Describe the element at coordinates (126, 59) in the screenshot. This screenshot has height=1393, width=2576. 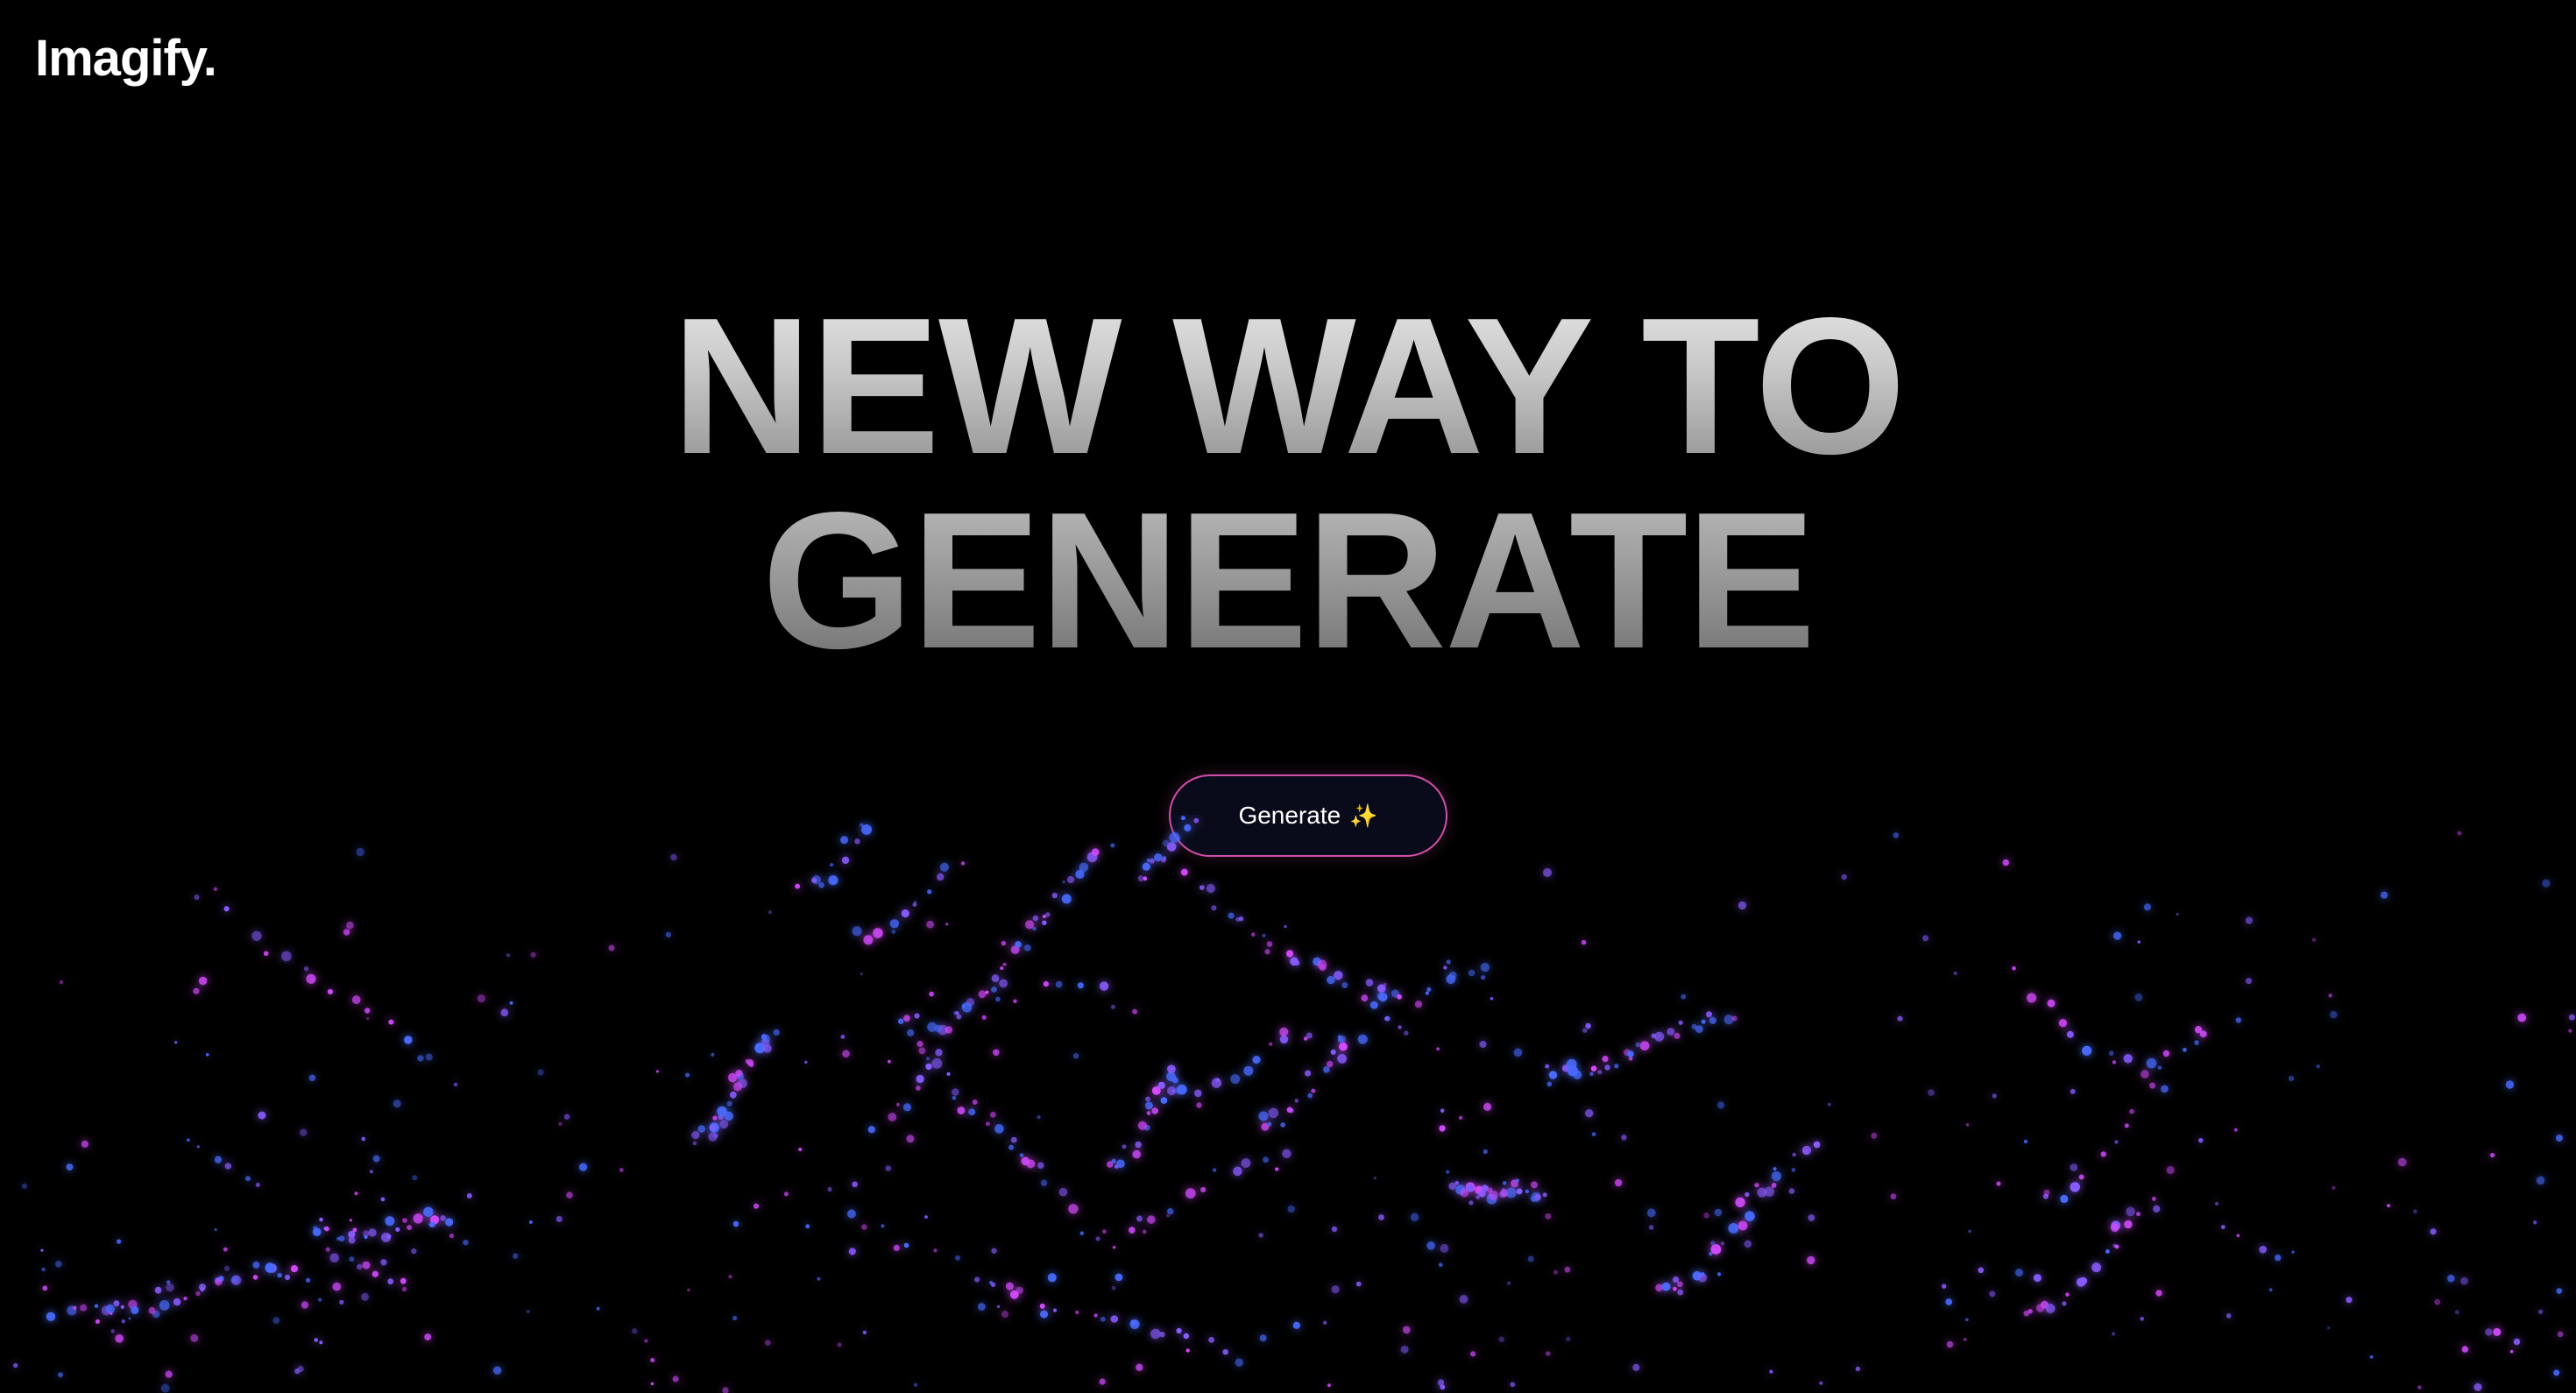
I see `brand-logo: Imagify.` at that location.